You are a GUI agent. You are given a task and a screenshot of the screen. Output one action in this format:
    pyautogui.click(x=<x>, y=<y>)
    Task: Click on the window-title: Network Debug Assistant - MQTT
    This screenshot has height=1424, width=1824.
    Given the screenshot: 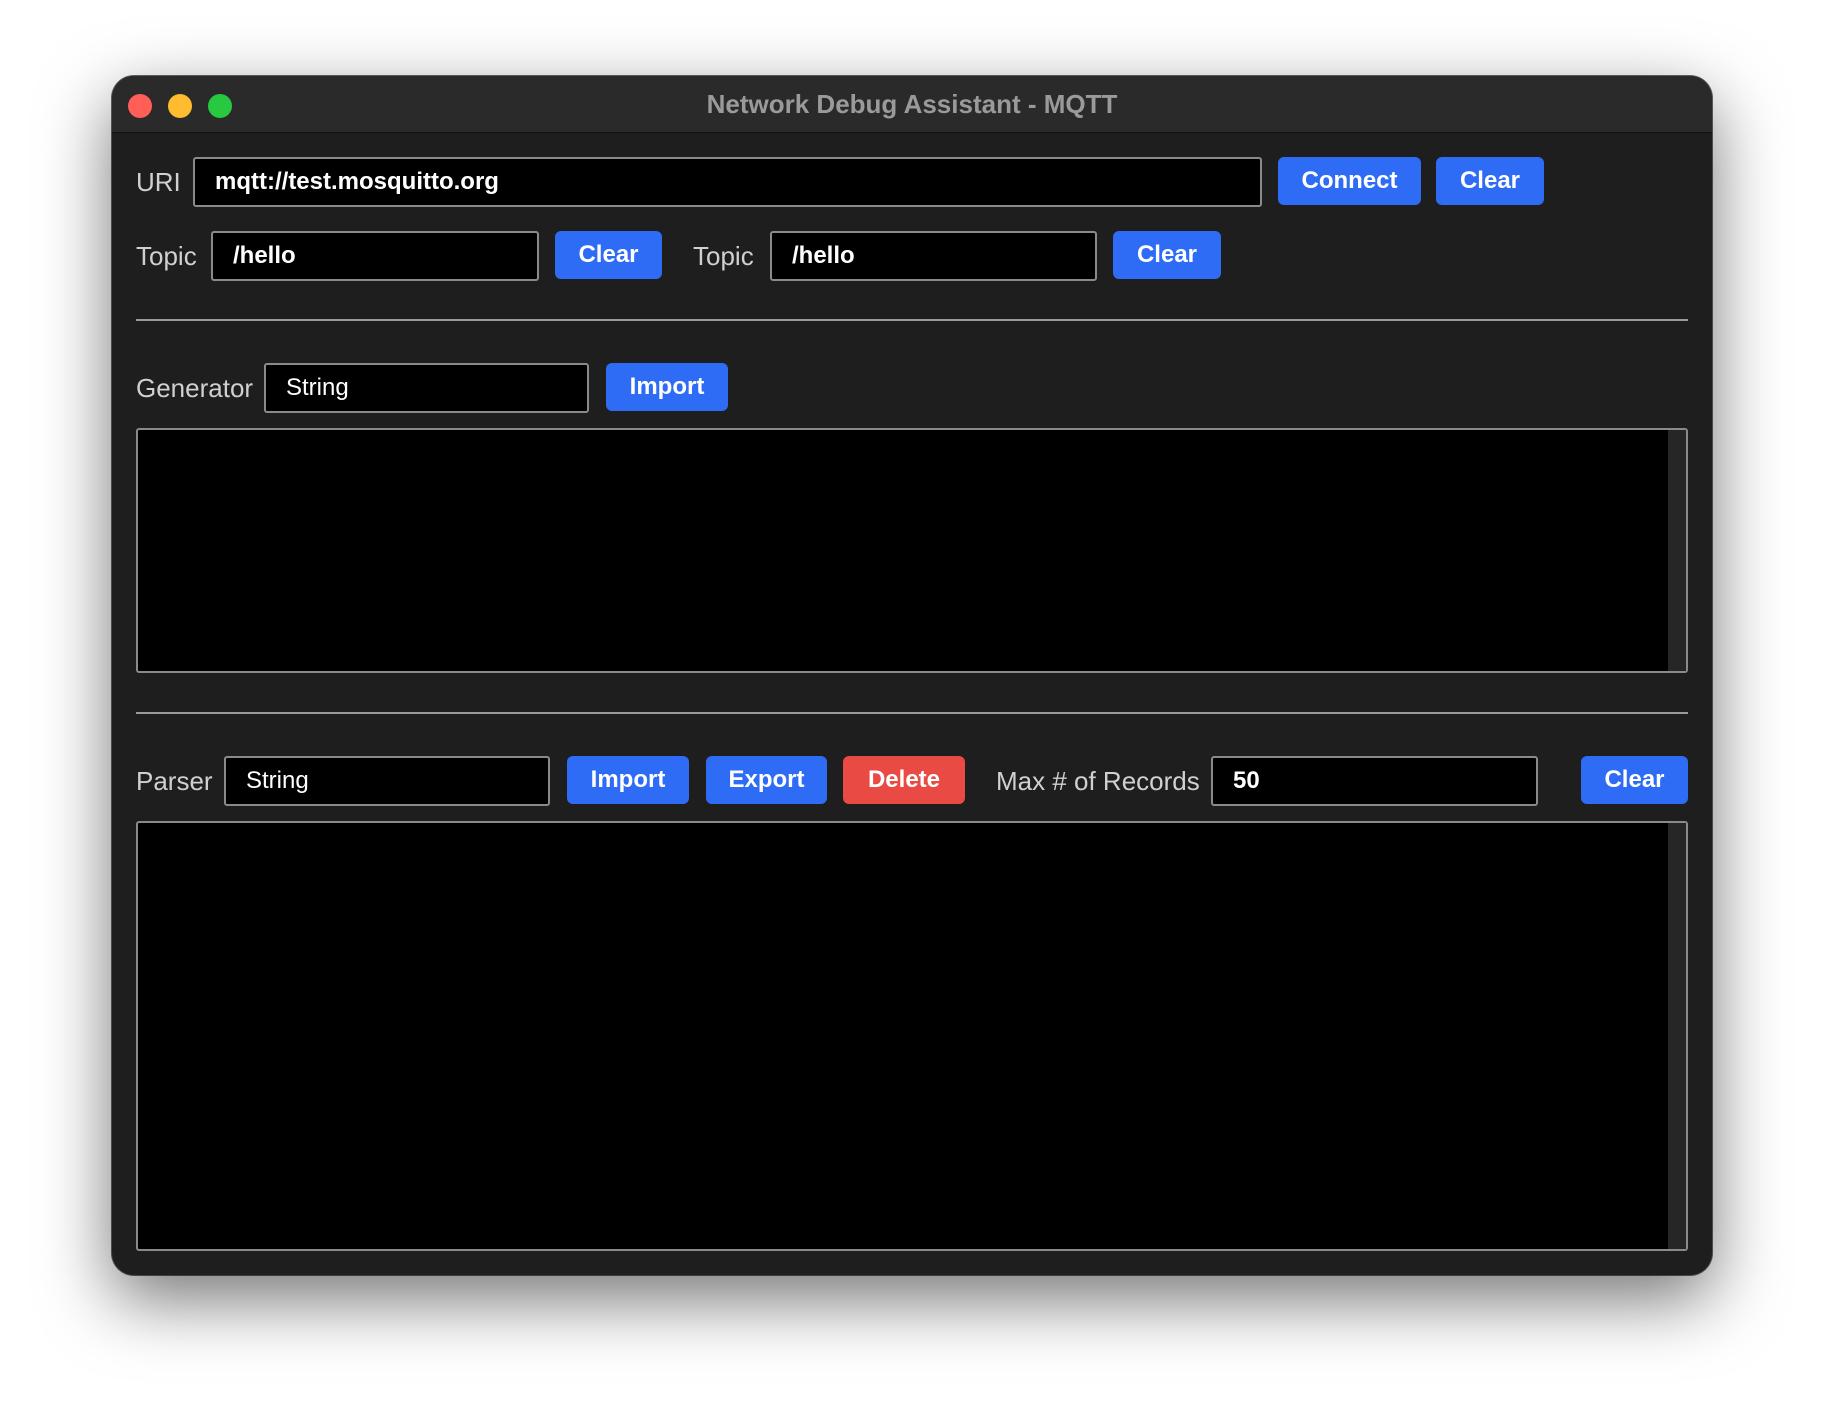 What is the action you would take?
    pyautogui.click(x=912, y=104)
    